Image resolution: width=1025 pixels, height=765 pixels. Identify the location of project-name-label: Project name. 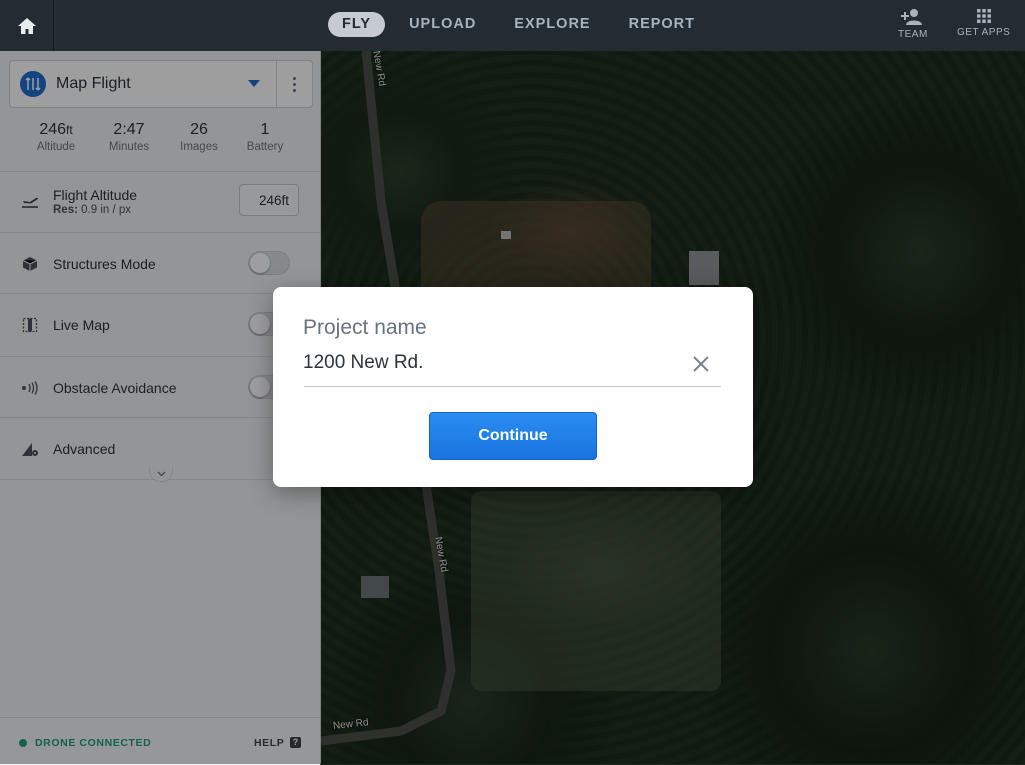
(365, 327).